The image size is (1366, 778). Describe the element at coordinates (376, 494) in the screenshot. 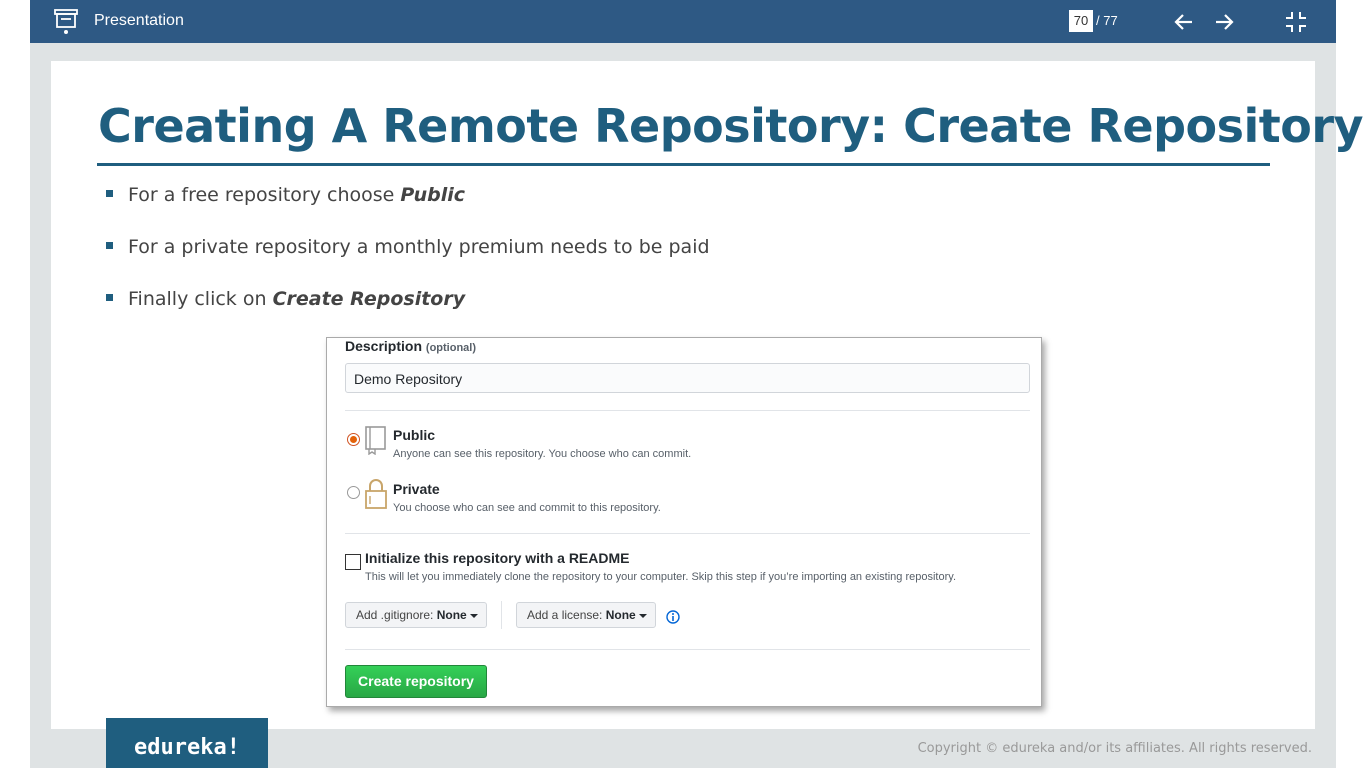

I see `lock-icon` at that location.